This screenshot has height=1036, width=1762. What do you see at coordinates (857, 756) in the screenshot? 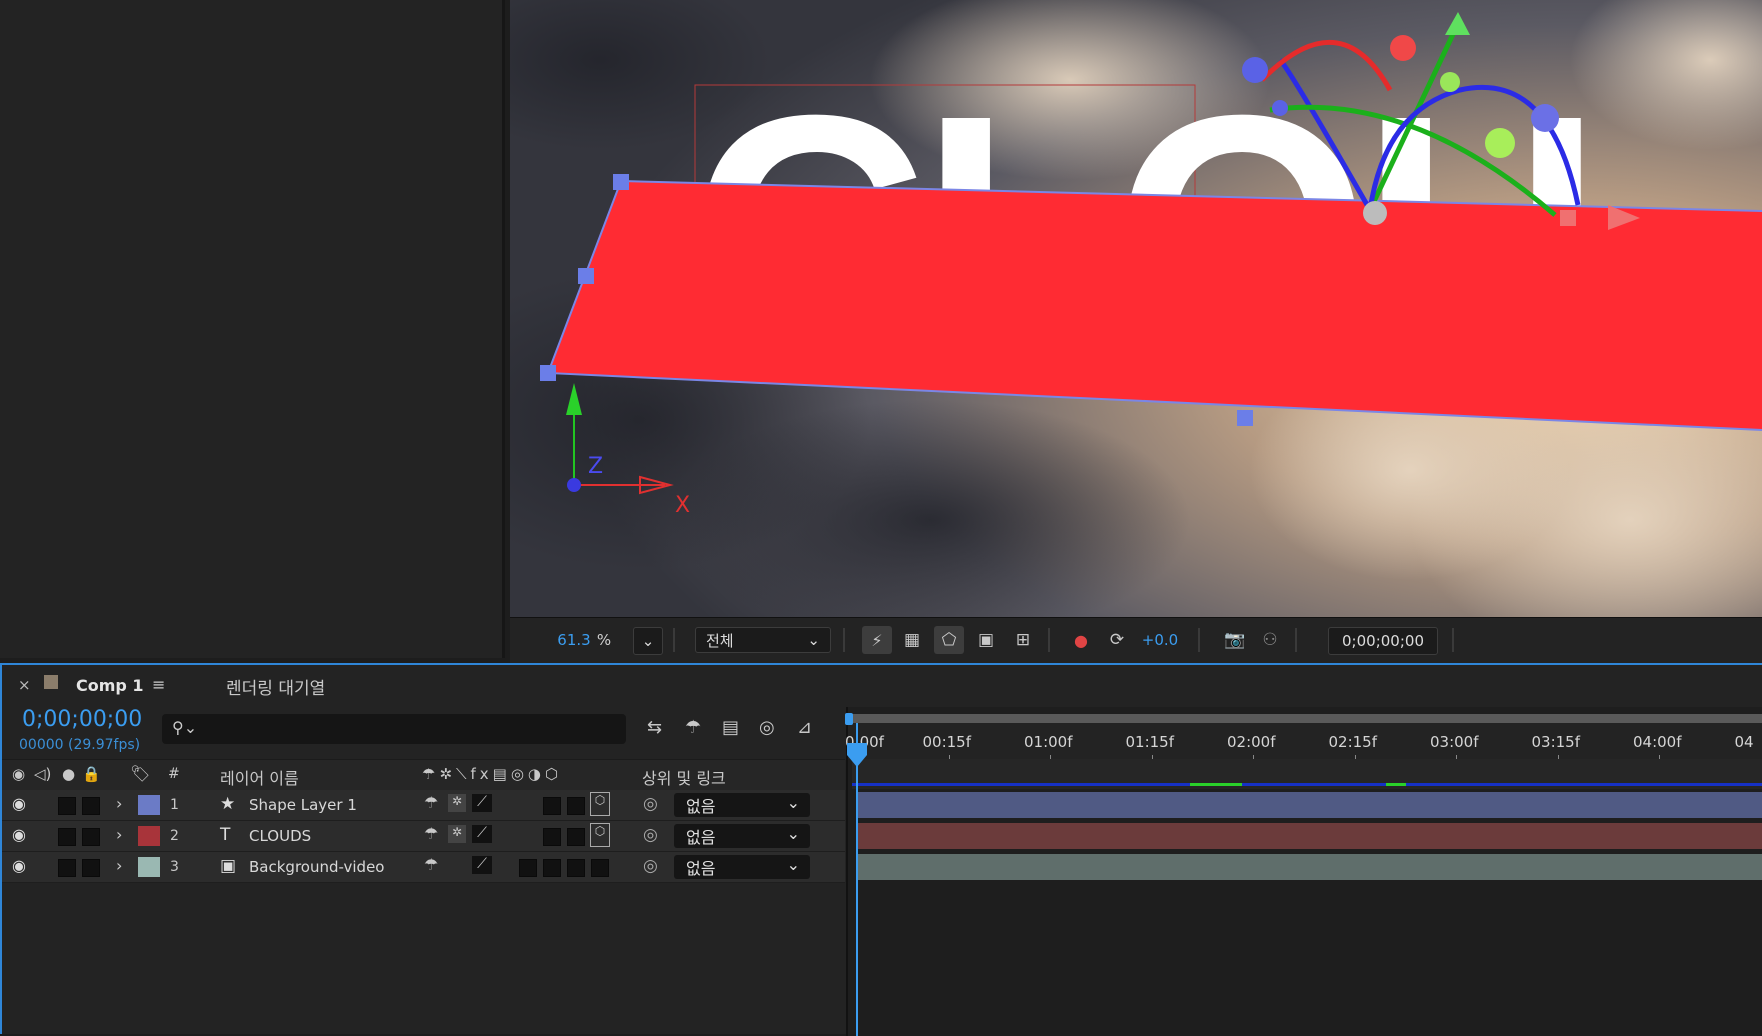
I see `playhead-icon` at bounding box center [857, 756].